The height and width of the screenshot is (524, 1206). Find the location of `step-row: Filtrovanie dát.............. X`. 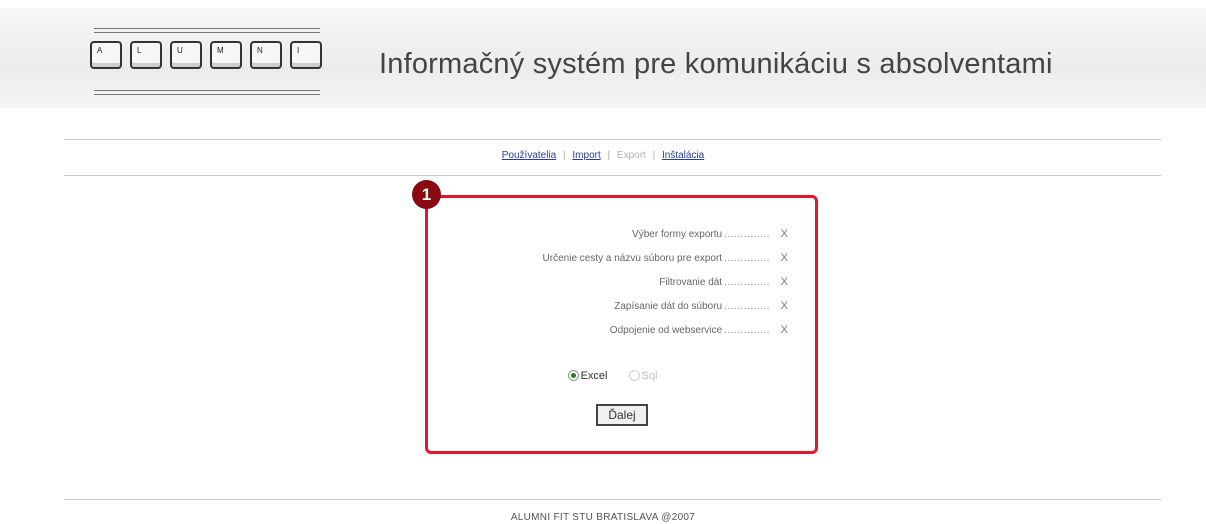

step-row: Filtrovanie dát.............. X is located at coordinates (618, 288).